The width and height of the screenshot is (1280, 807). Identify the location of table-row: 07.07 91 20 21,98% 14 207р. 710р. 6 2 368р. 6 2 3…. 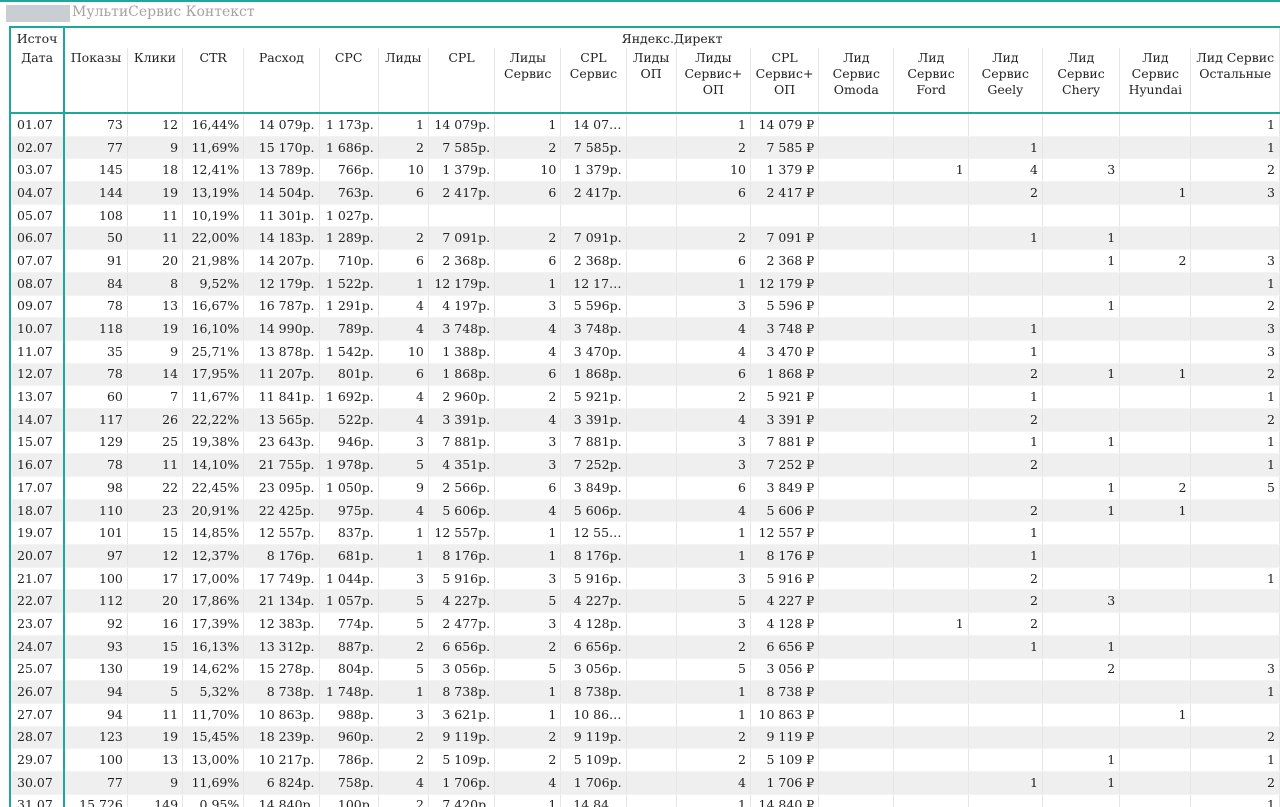
(644, 261).